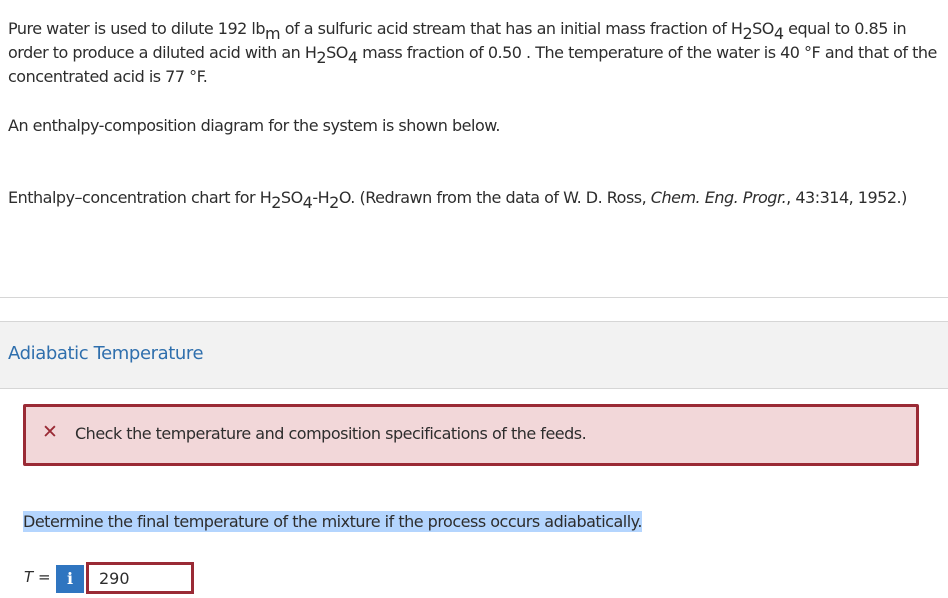 The image size is (948, 598). Describe the element at coordinates (106, 353) in the screenshot. I see `section-title: Adiabatic Temperature` at that location.